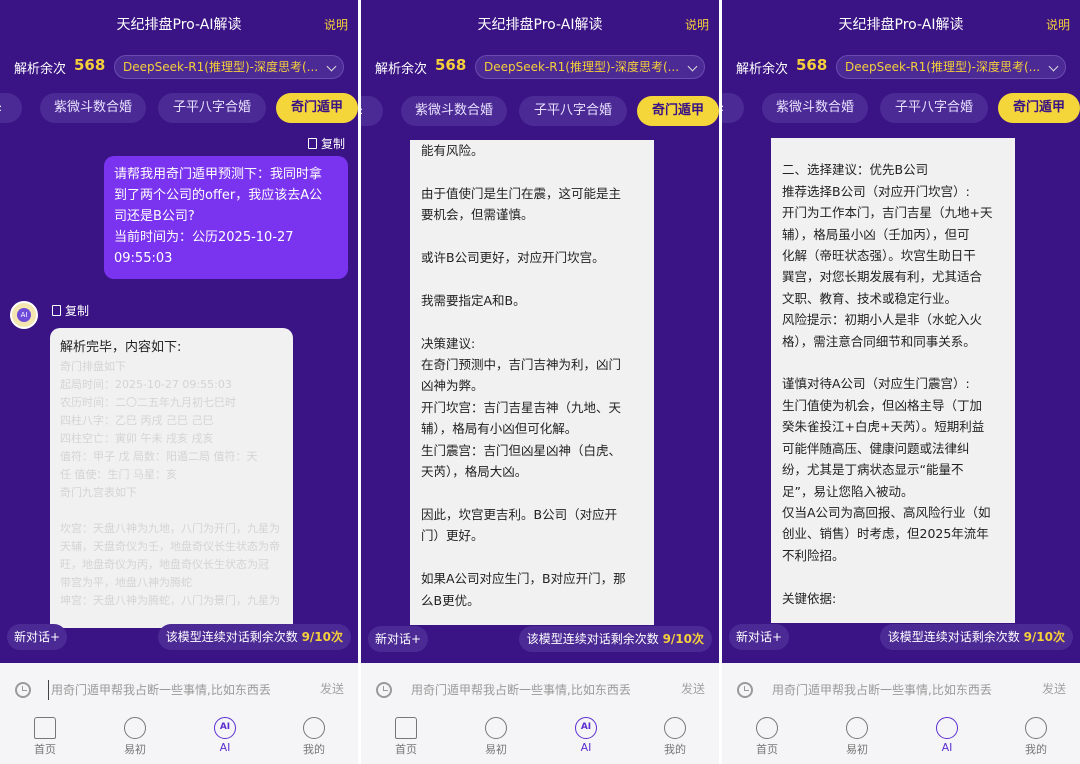  I want to click on nav-label: 首页, so click(45, 749).